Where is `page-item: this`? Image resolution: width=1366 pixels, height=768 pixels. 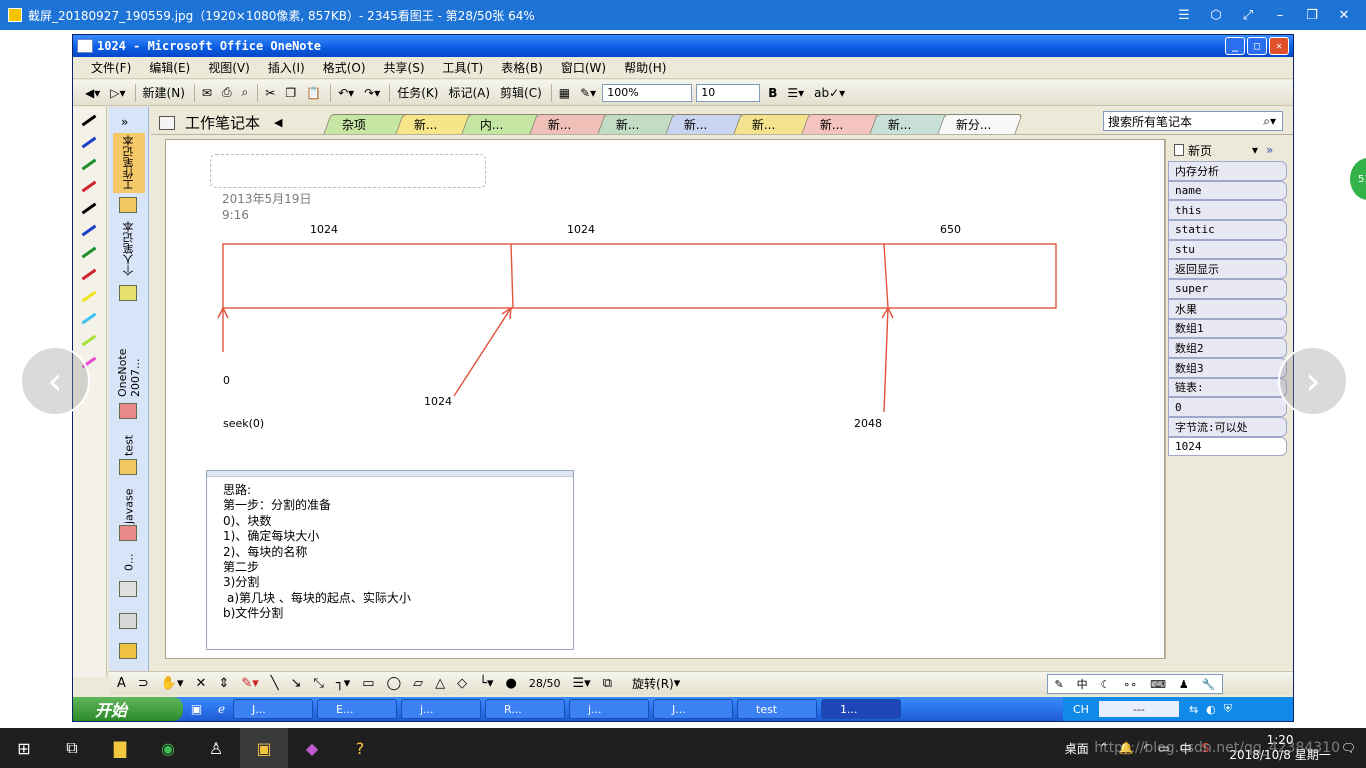 page-item: this is located at coordinates (1227, 210).